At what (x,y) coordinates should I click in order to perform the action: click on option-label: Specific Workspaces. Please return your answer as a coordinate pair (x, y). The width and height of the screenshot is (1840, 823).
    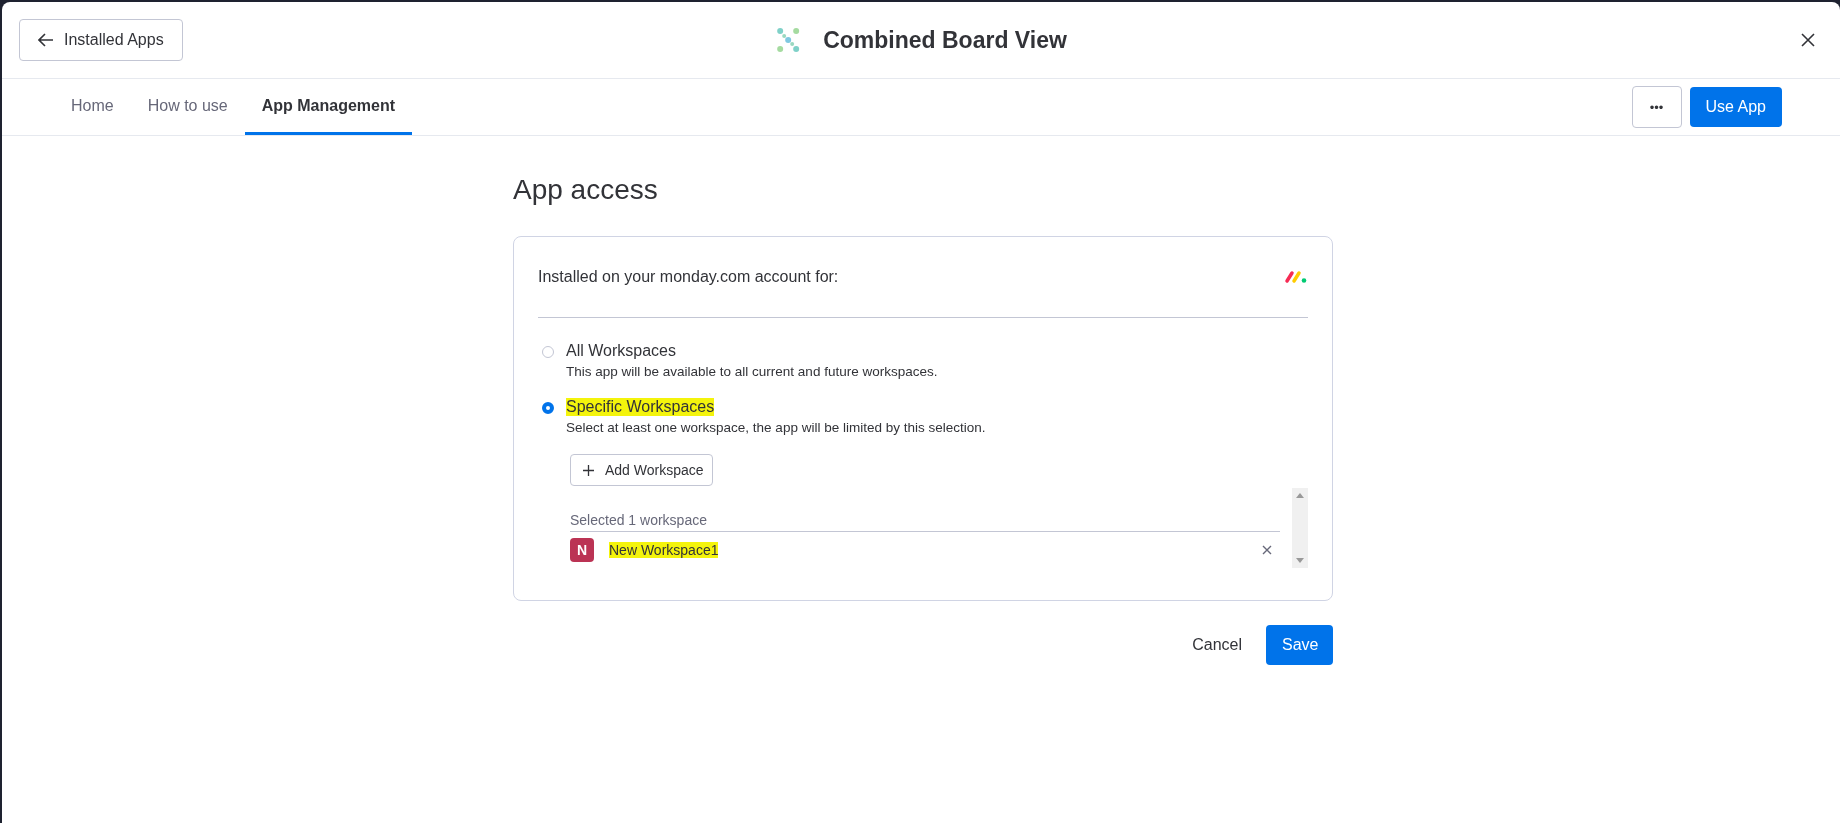
    Looking at the image, I should click on (640, 407).